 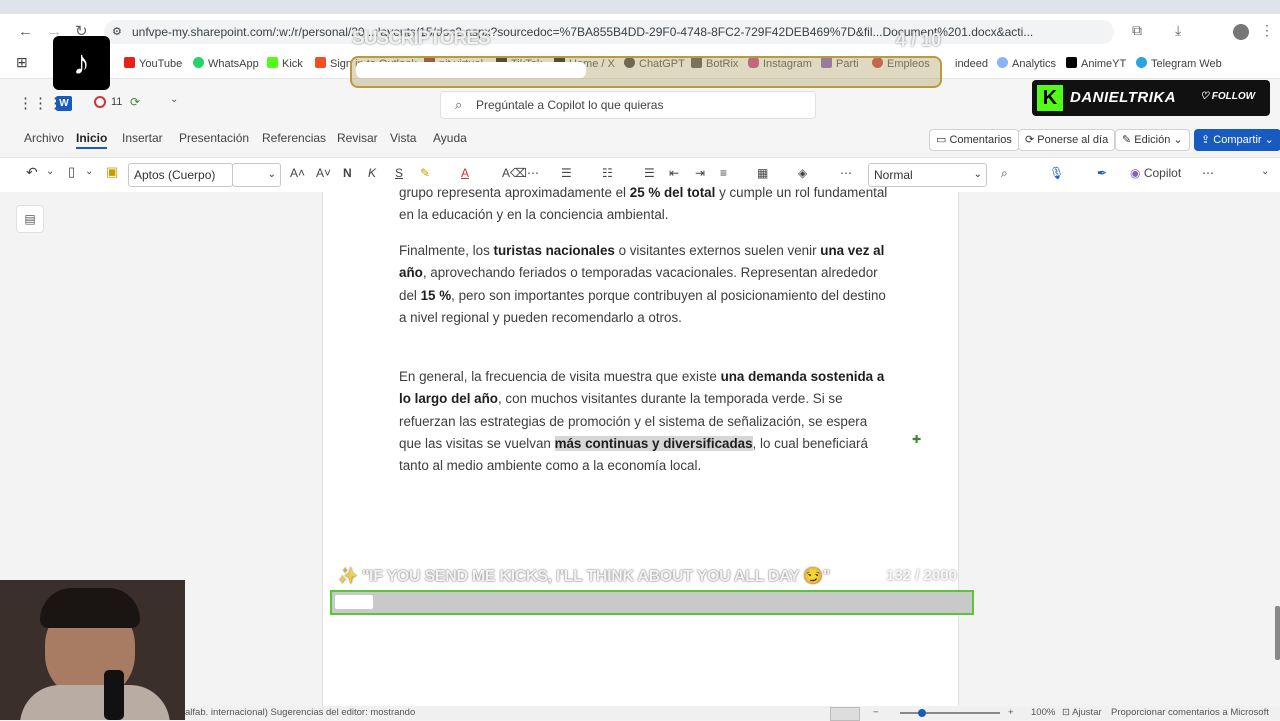 What do you see at coordinates (32, 172) in the screenshot?
I see `undo-icon: ↶` at bounding box center [32, 172].